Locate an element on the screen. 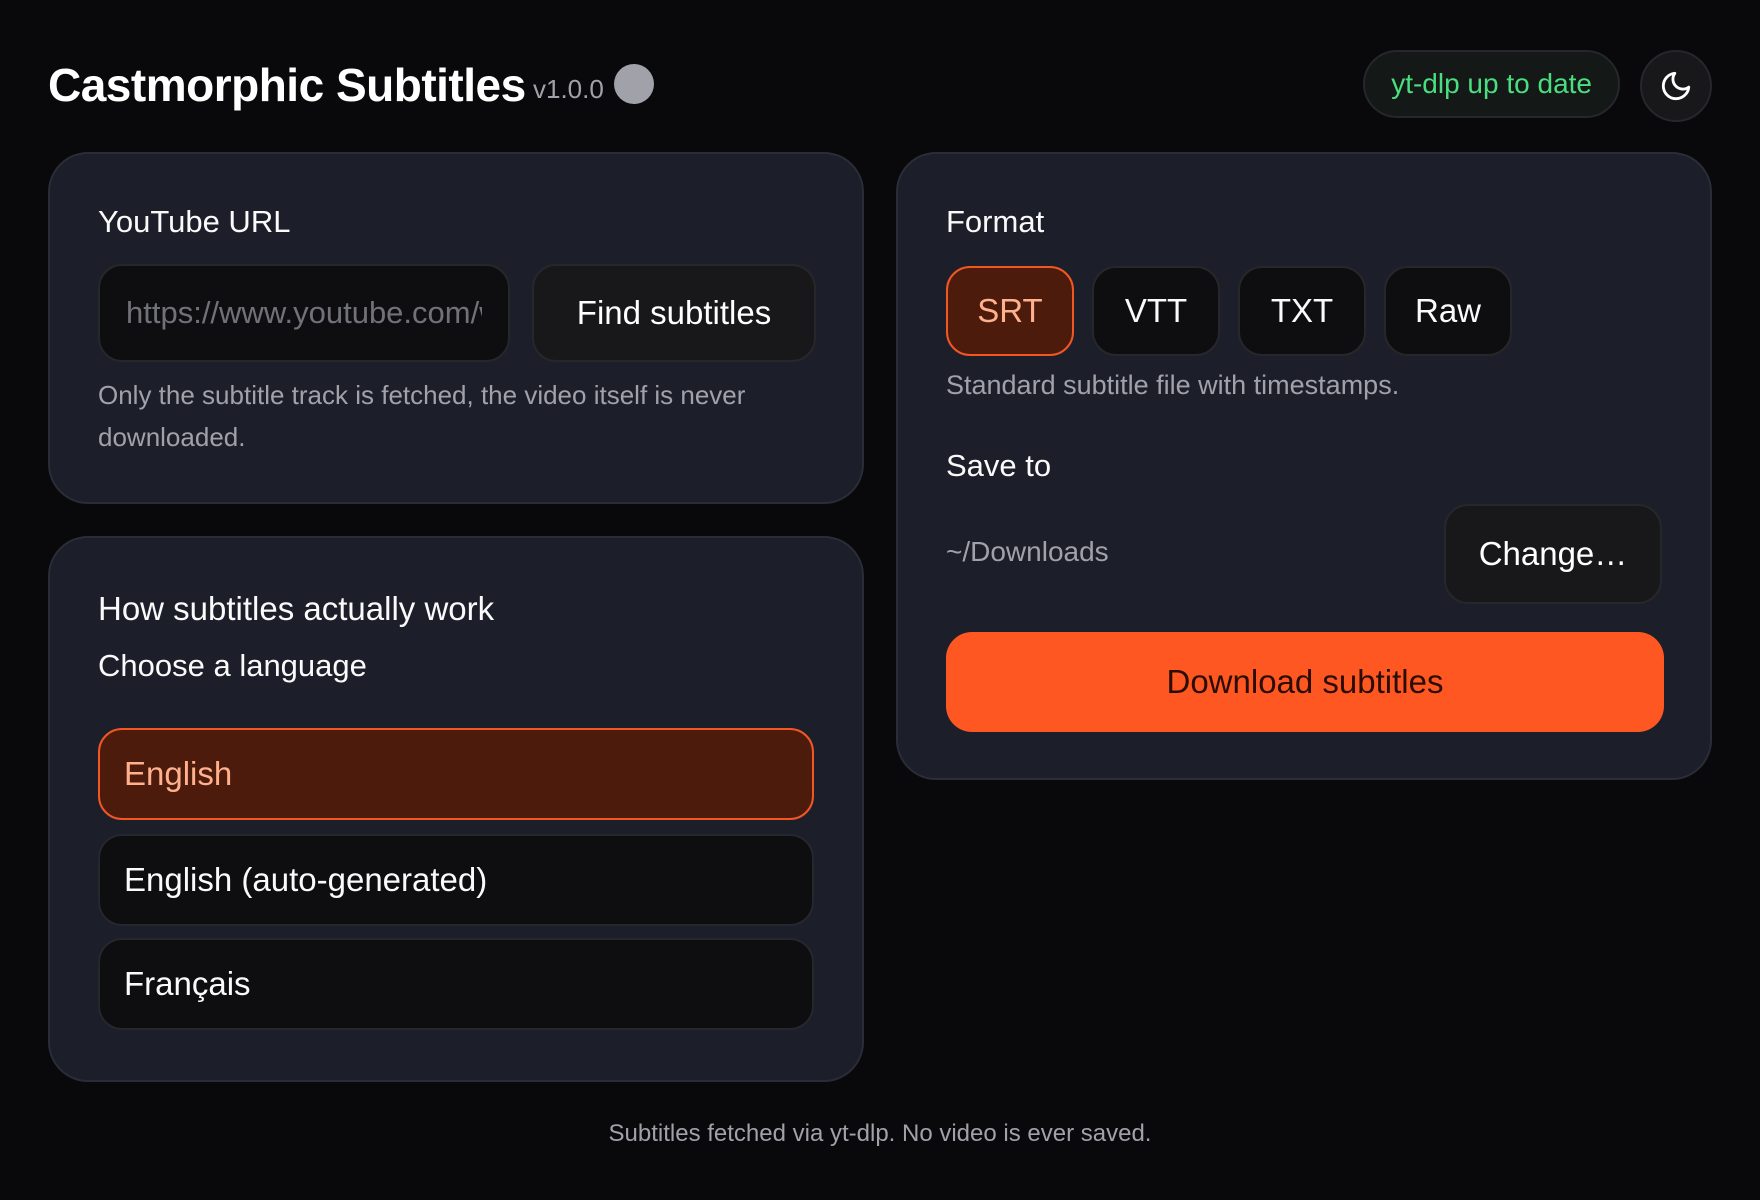  format-label: Format is located at coordinates (995, 221).